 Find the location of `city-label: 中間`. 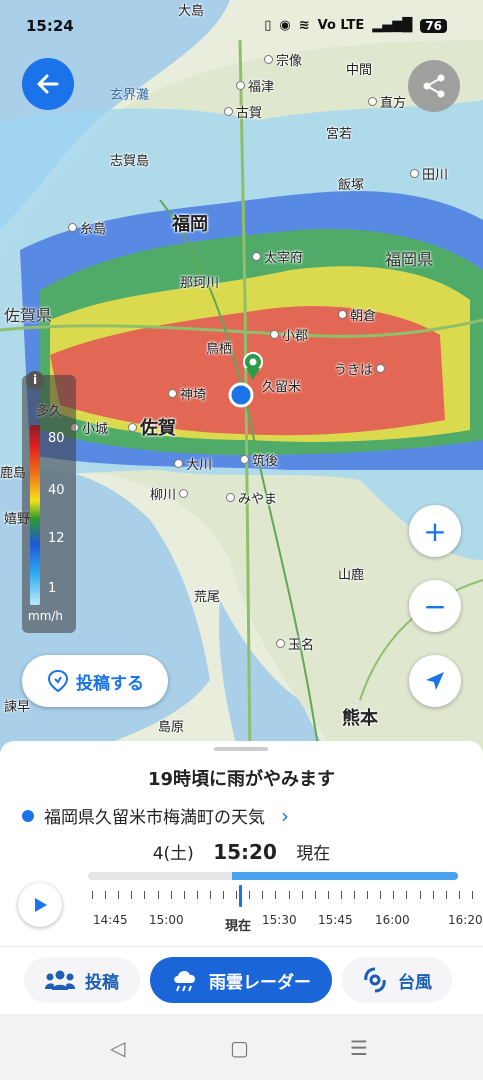

city-label: 中間 is located at coordinates (359, 70).